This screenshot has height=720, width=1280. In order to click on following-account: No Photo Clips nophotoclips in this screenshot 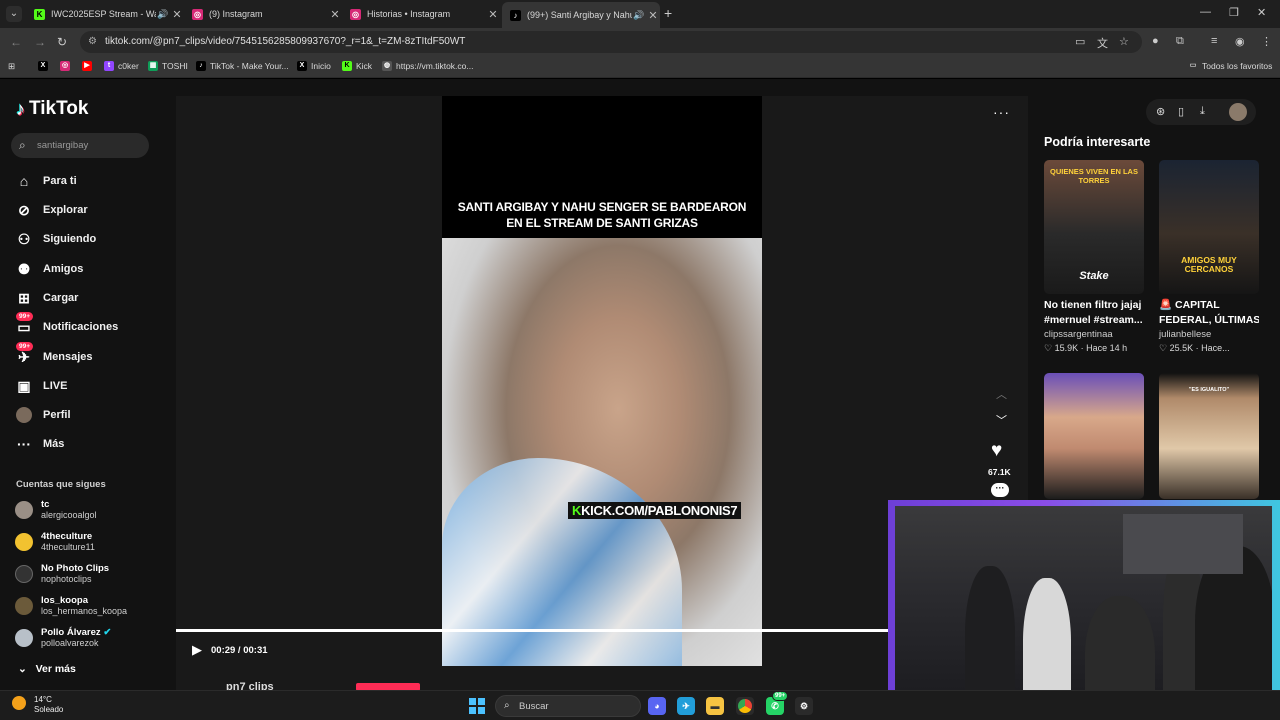, I will do `click(62, 574)`.